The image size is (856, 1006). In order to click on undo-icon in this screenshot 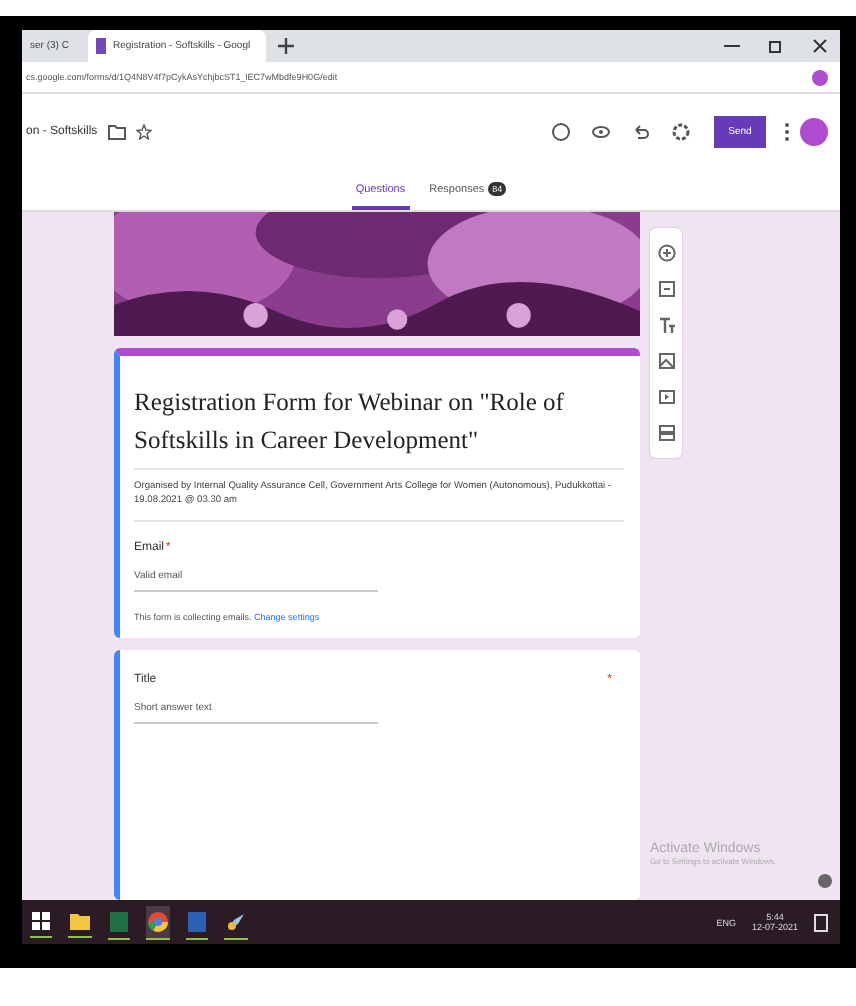, I will do `click(641, 132)`.